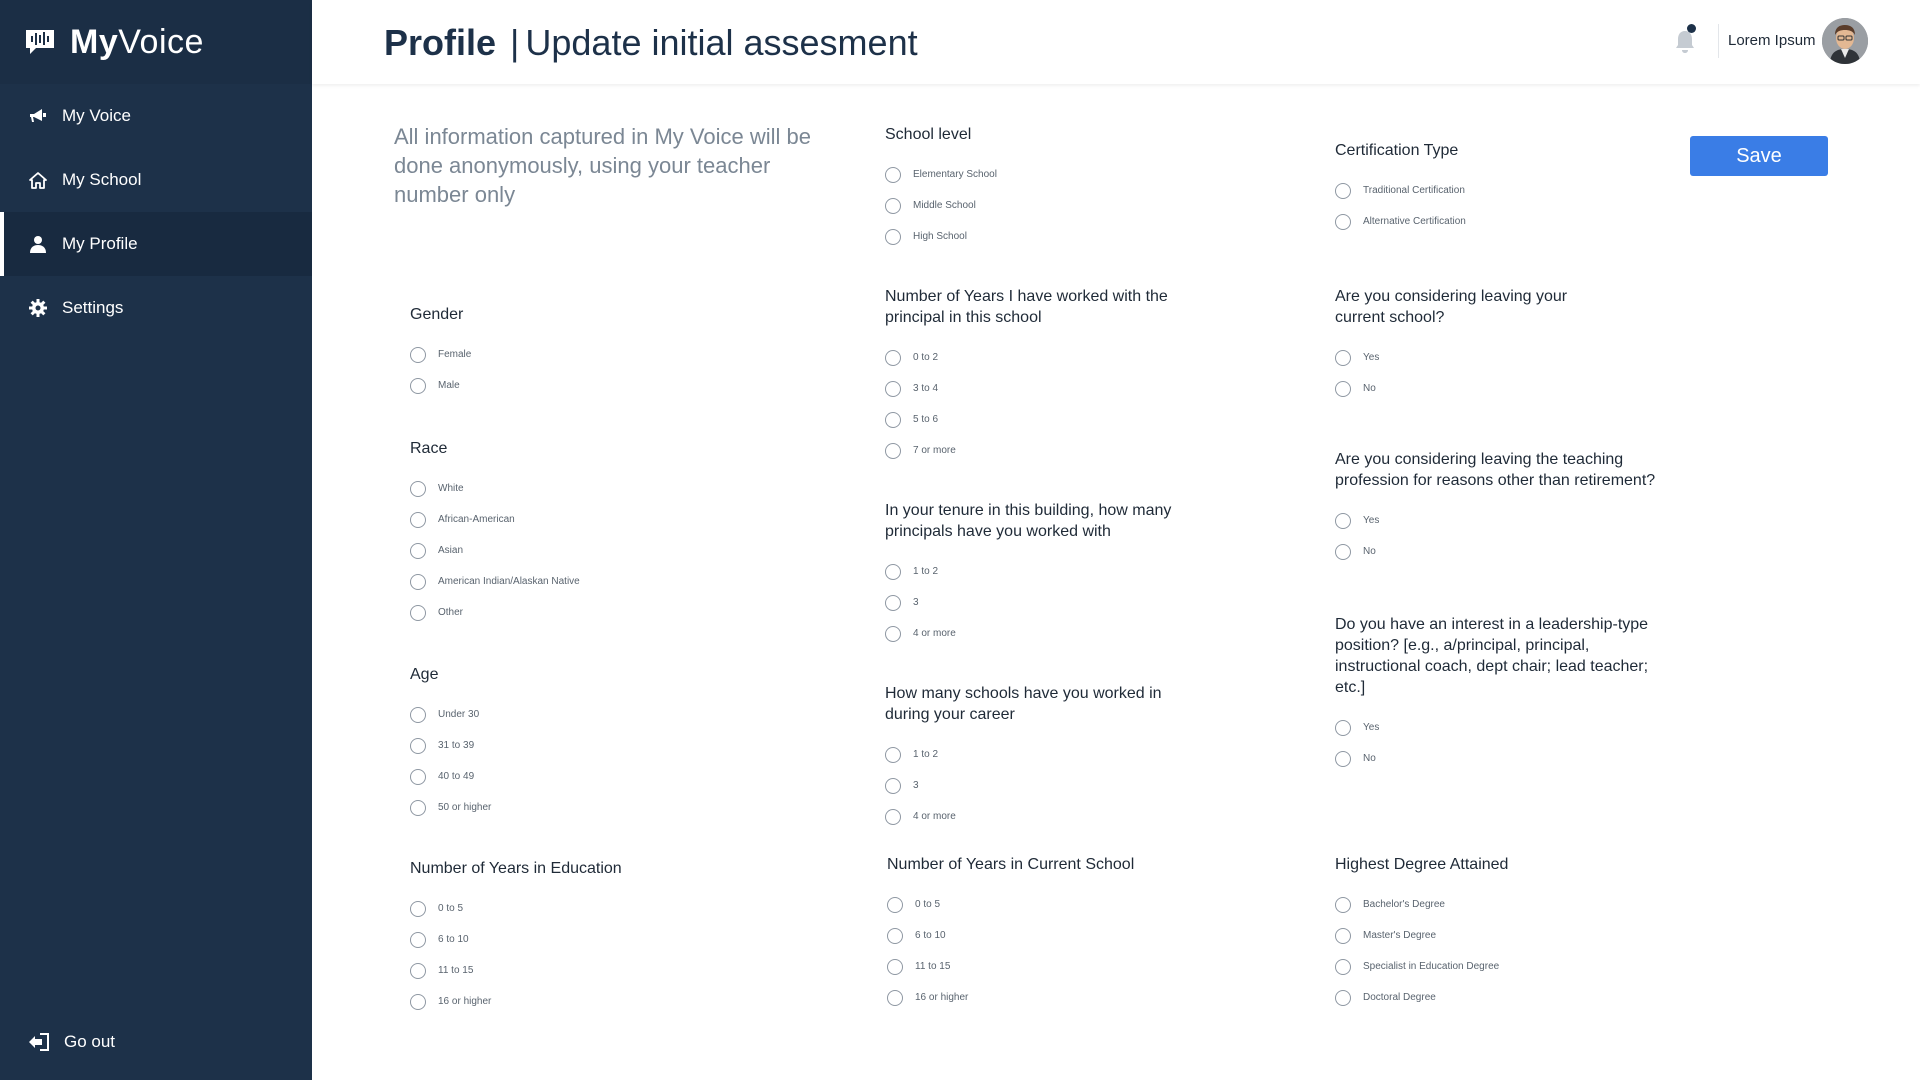 The image size is (1920, 1080). Describe the element at coordinates (1400, 190) in the screenshot. I see `radio-option: Traditional Certification` at that location.